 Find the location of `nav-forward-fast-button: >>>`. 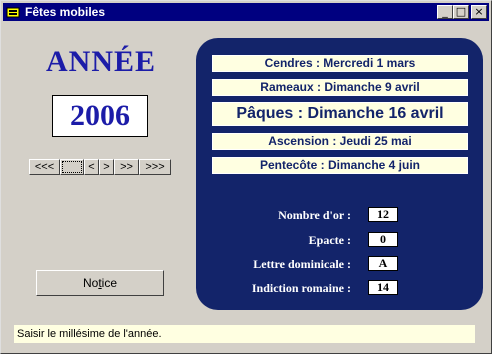

nav-forward-fast-button: >>> is located at coordinates (155, 167).